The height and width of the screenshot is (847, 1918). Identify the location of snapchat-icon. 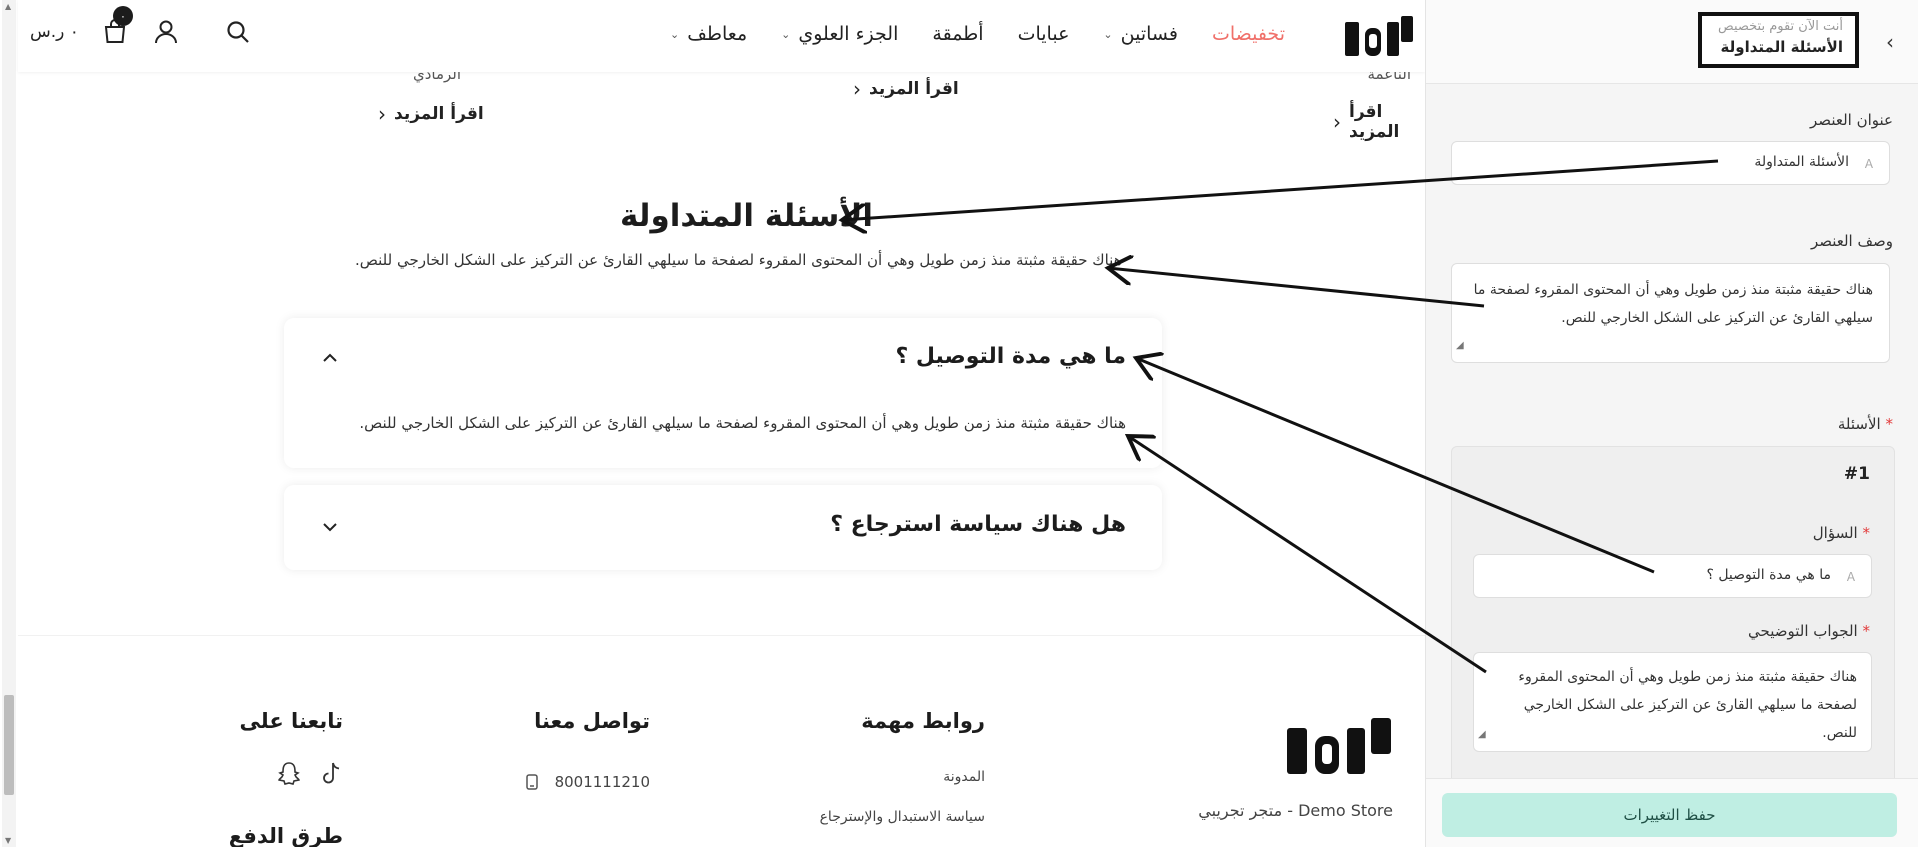
(289, 774).